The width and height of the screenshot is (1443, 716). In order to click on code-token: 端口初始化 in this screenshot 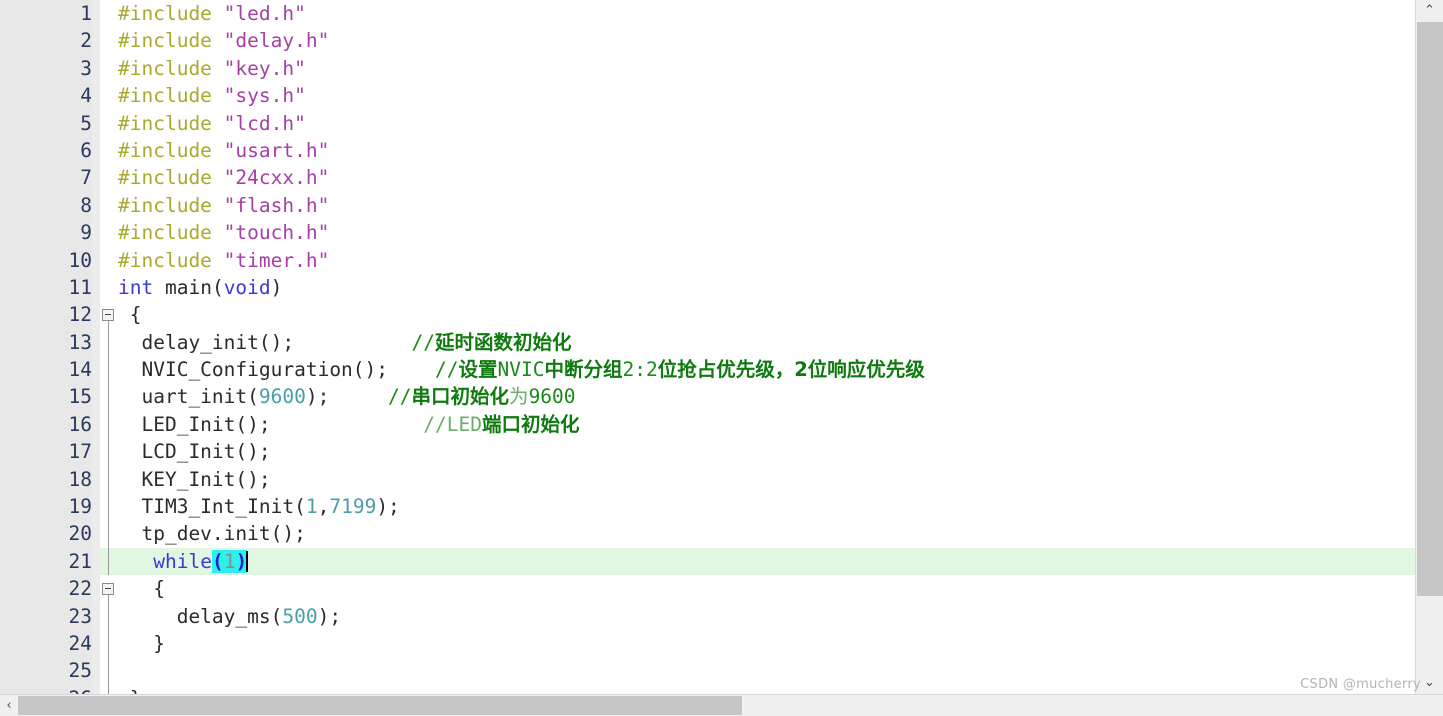, I will do `click(530, 424)`.